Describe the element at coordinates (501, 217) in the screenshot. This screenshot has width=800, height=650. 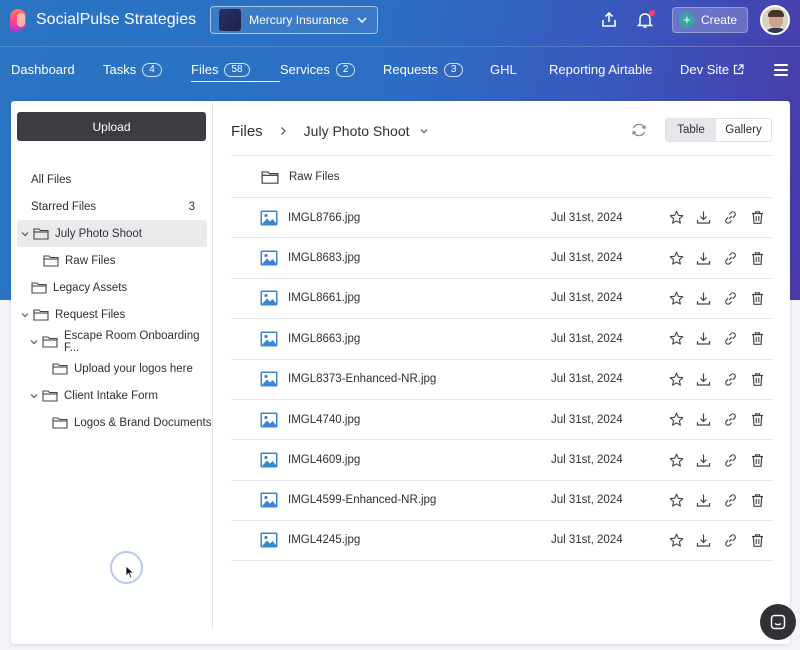
I see `file-row: IMGL8766.jpg Jul 31st, 2024` at that location.